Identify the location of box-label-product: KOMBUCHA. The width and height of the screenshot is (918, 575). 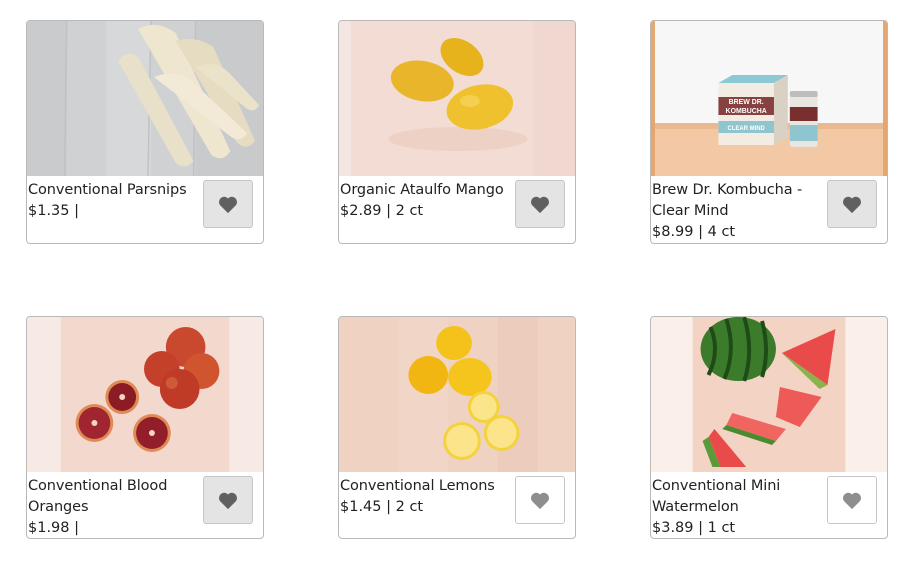
(746, 111).